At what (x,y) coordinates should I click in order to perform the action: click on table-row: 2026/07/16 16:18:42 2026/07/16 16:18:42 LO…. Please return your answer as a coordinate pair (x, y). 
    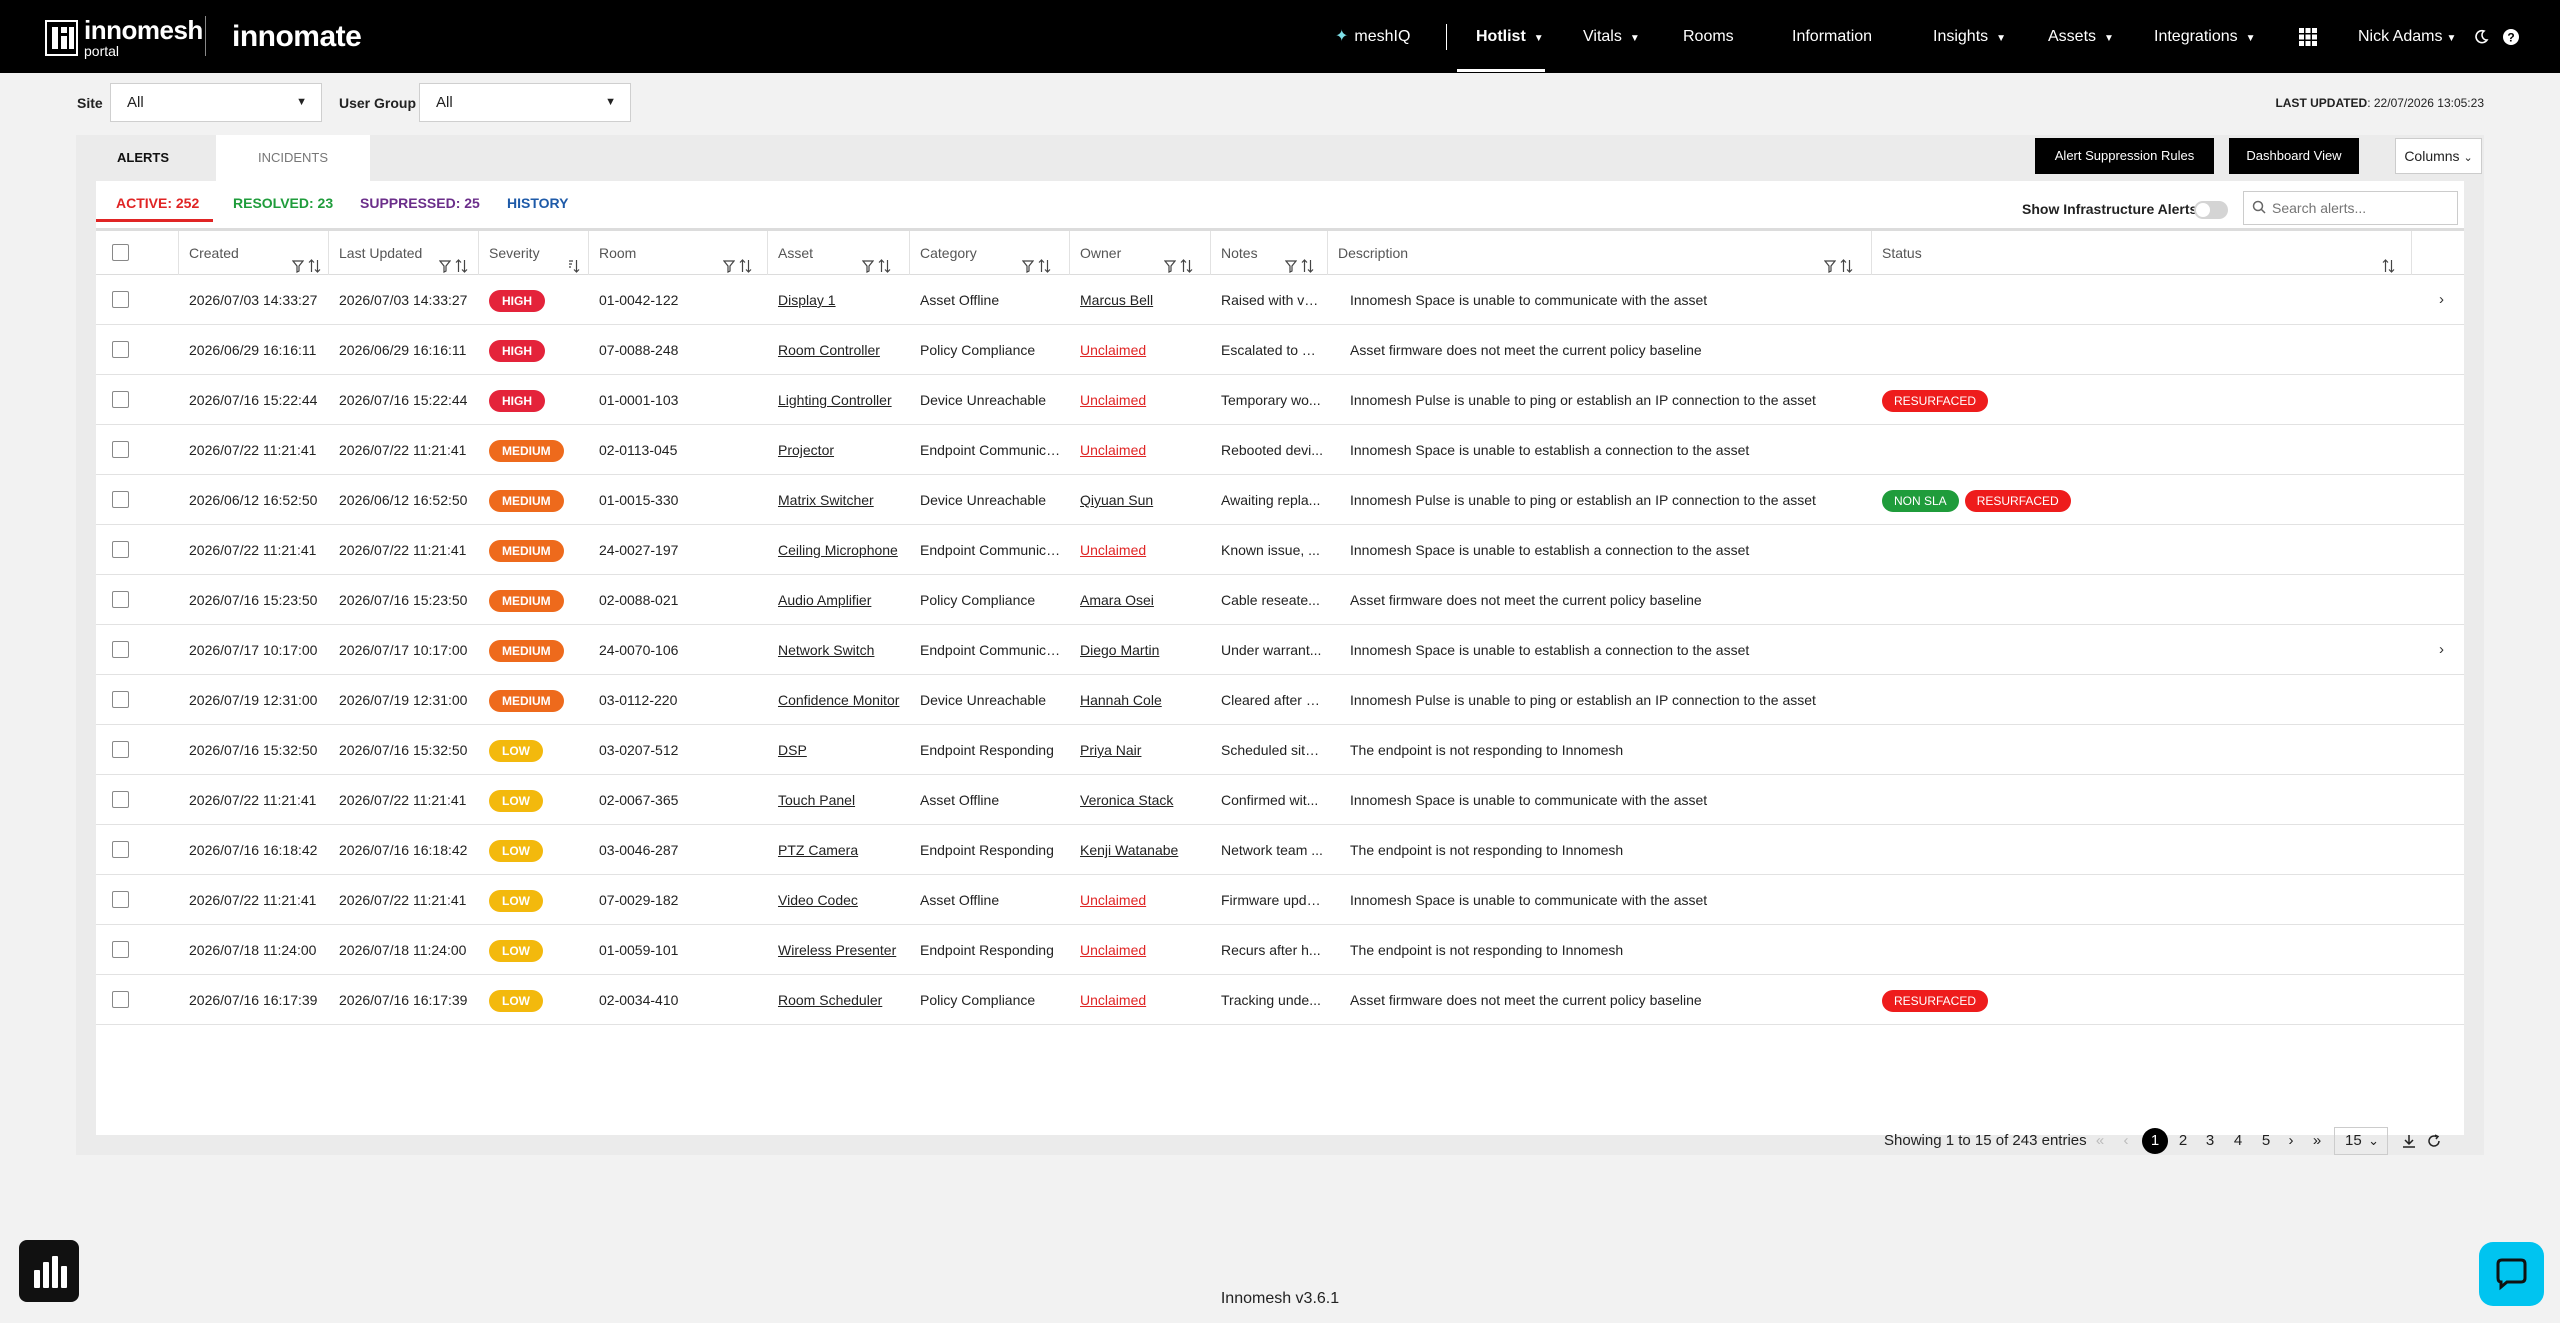
    Looking at the image, I should click on (1280, 850).